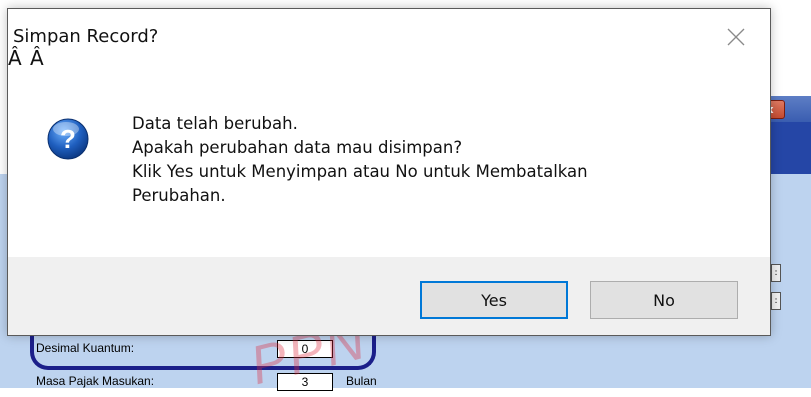 The image size is (811, 397). What do you see at coordinates (297, 147) in the screenshot?
I see `message-line: Apakah perubahan data mau disimpan?` at bounding box center [297, 147].